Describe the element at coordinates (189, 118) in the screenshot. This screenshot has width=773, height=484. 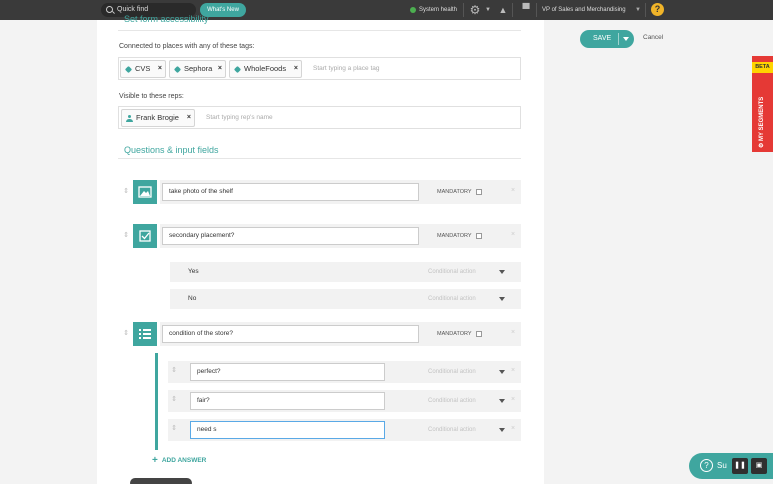
I see `remove-rep-icon: ×` at that location.